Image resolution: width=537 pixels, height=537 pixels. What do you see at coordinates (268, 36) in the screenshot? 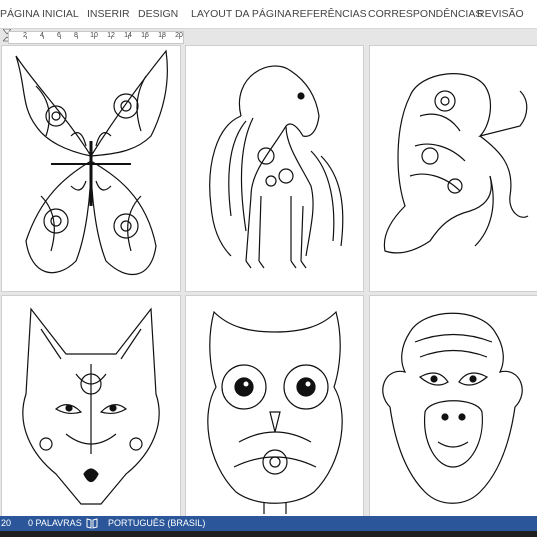
I see `horizontal-ruler: 2 4 6 8 10 12 14 16 18 20` at bounding box center [268, 36].